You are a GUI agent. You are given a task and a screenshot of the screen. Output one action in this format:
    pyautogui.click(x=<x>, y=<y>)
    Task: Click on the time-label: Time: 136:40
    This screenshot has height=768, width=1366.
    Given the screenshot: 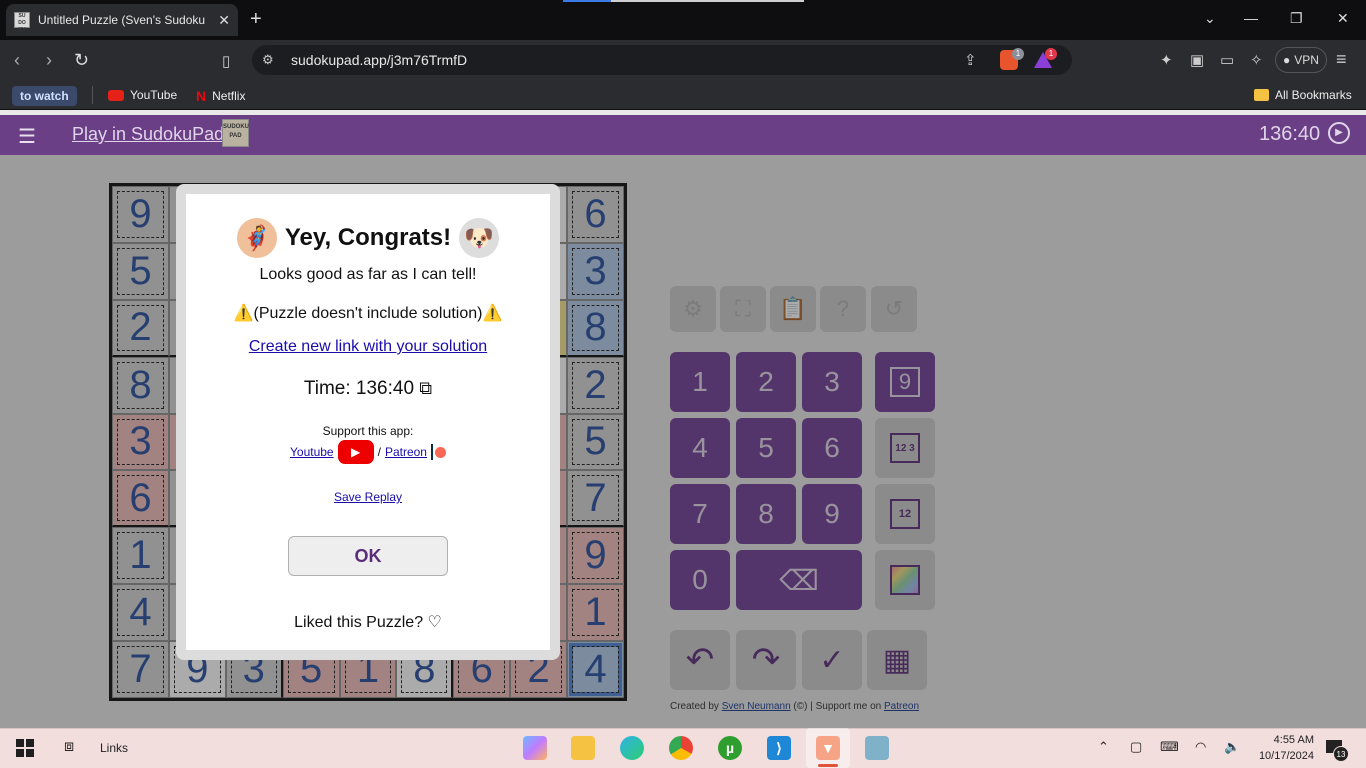 What is the action you would take?
    pyautogui.click(x=359, y=388)
    